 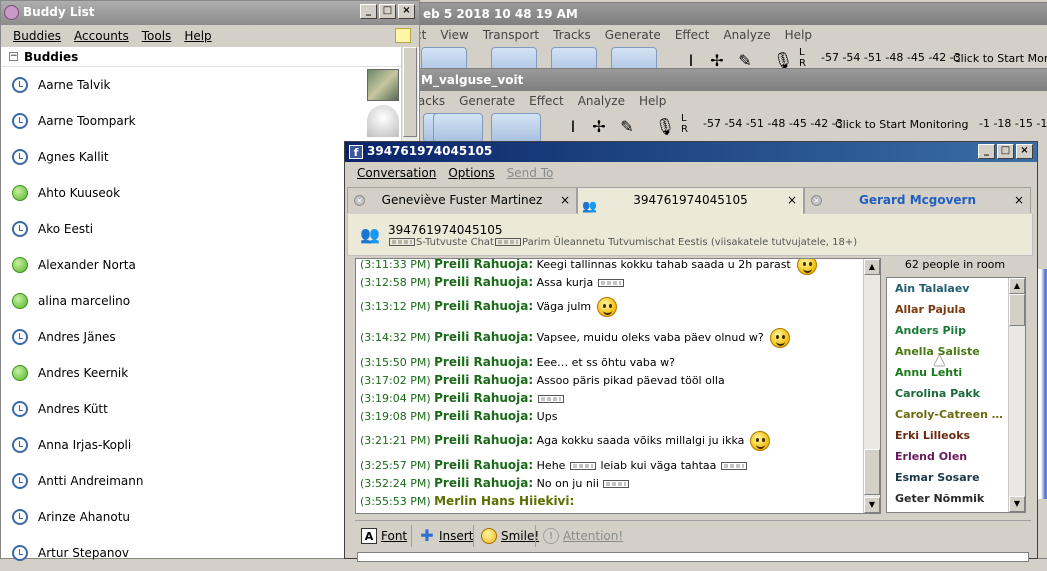 I want to click on attention-button: ! Attention!, so click(x=583, y=536).